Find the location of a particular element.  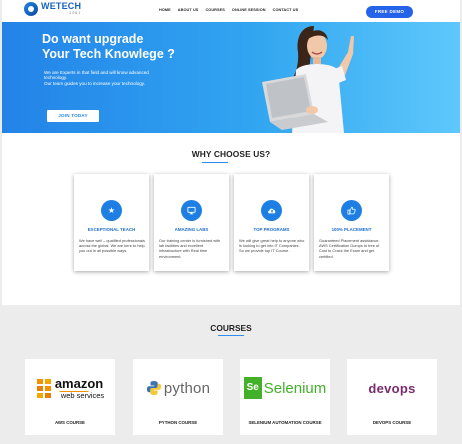

course-name: AWS COURSE is located at coordinates (69, 422).